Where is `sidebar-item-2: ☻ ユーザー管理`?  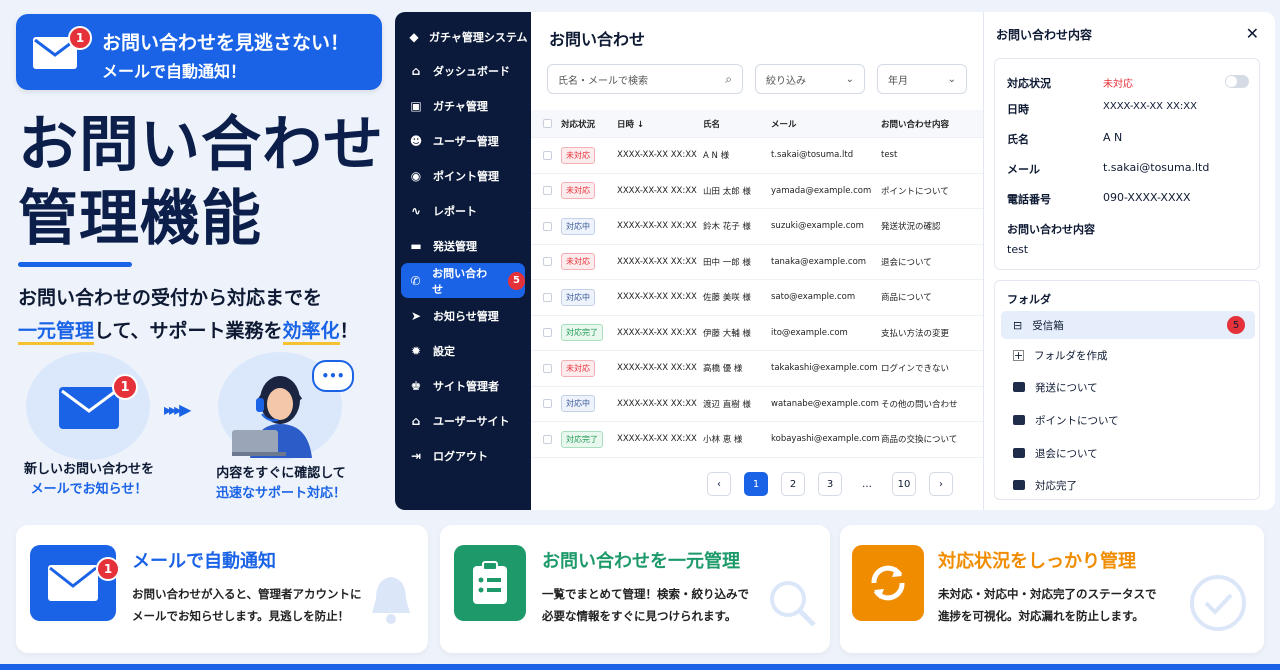 sidebar-item-2: ☻ ユーザー管理 is located at coordinates (463, 140).